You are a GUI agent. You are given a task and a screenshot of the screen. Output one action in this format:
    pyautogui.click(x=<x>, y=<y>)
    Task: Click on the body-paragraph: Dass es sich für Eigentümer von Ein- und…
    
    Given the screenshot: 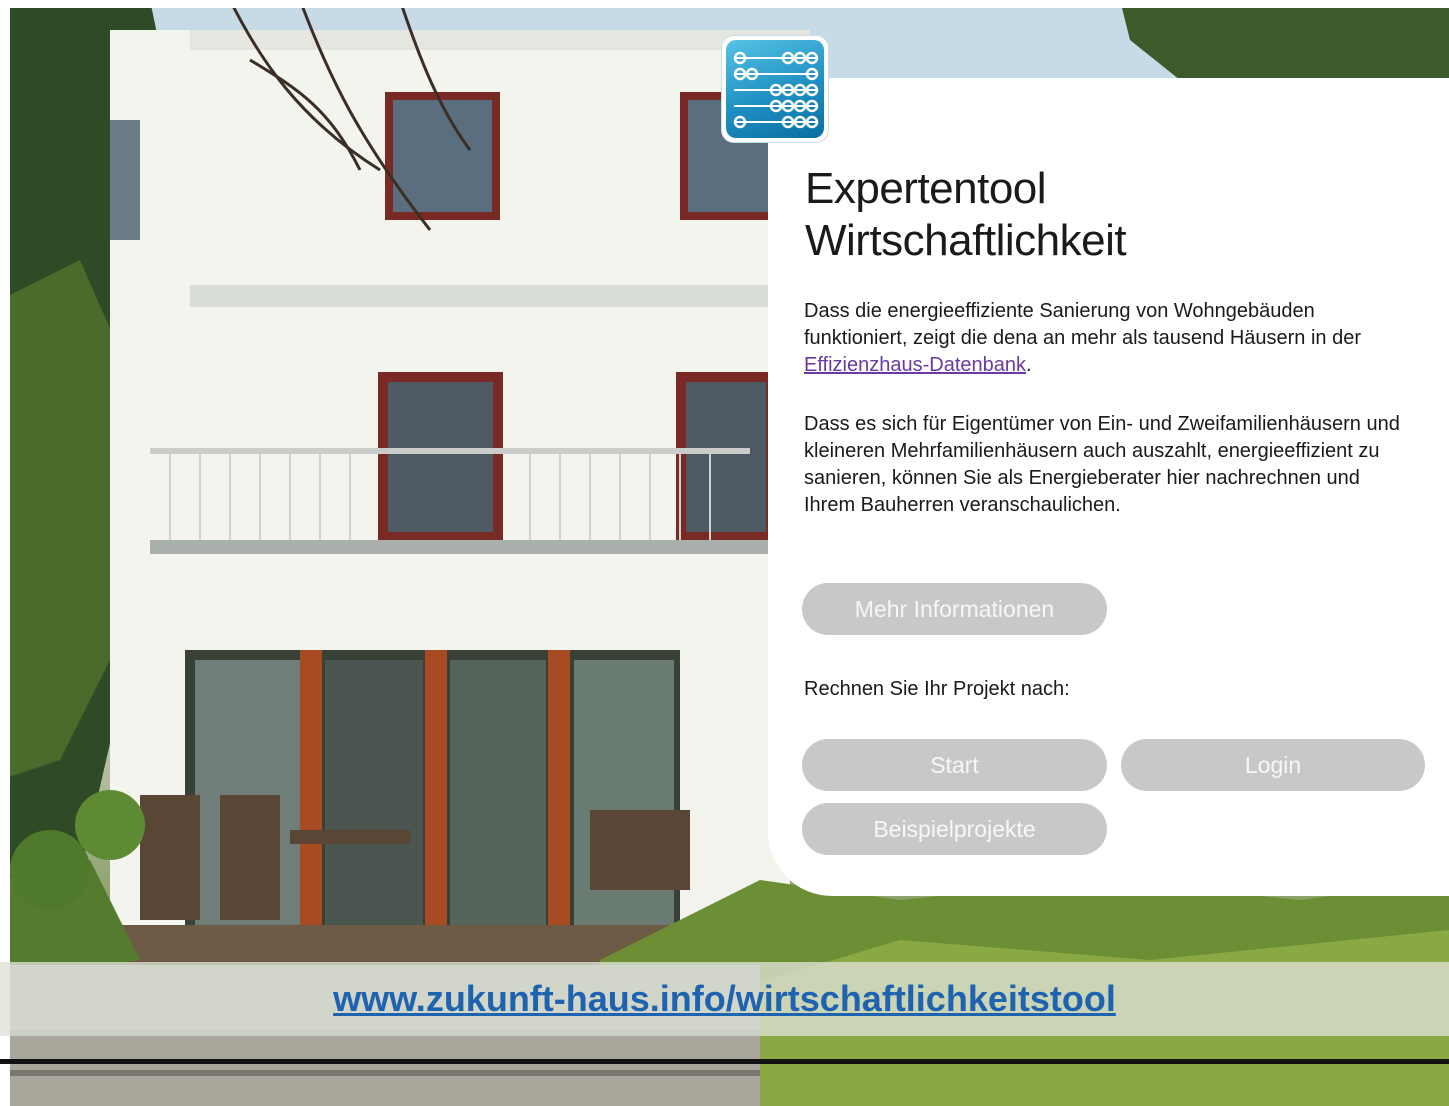 What is the action you would take?
    pyautogui.click(x=1102, y=464)
    